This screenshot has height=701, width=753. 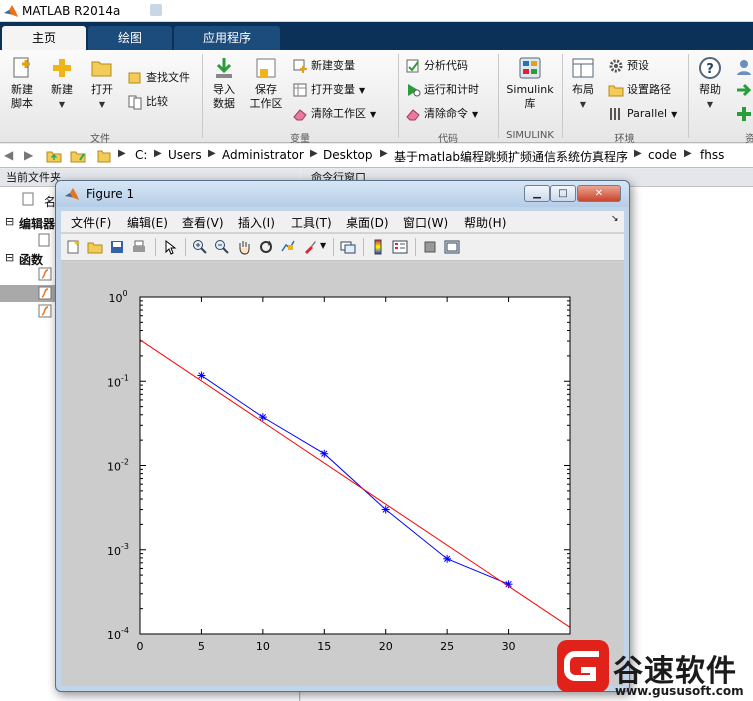 What do you see at coordinates (31, 259) in the screenshot?
I see `section-functions: 函数` at bounding box center [31, 259].